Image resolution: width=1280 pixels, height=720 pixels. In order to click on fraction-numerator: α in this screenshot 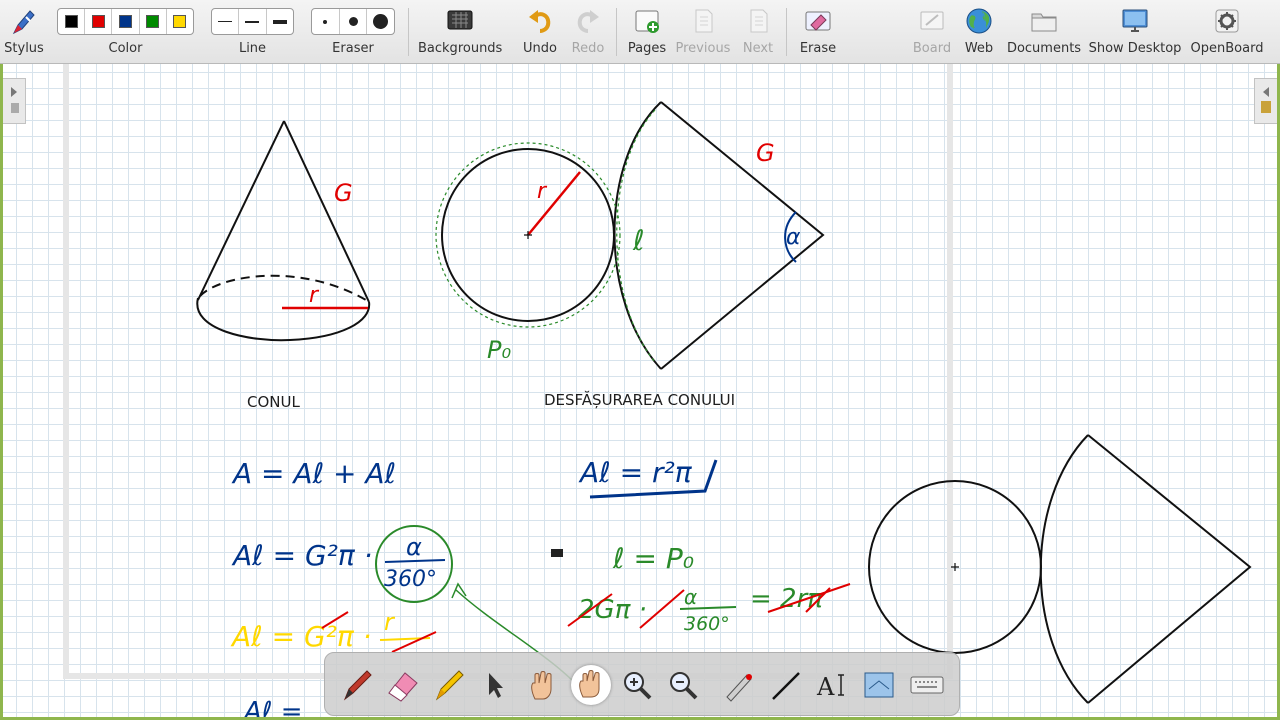, I will do `click(414, 547)`.